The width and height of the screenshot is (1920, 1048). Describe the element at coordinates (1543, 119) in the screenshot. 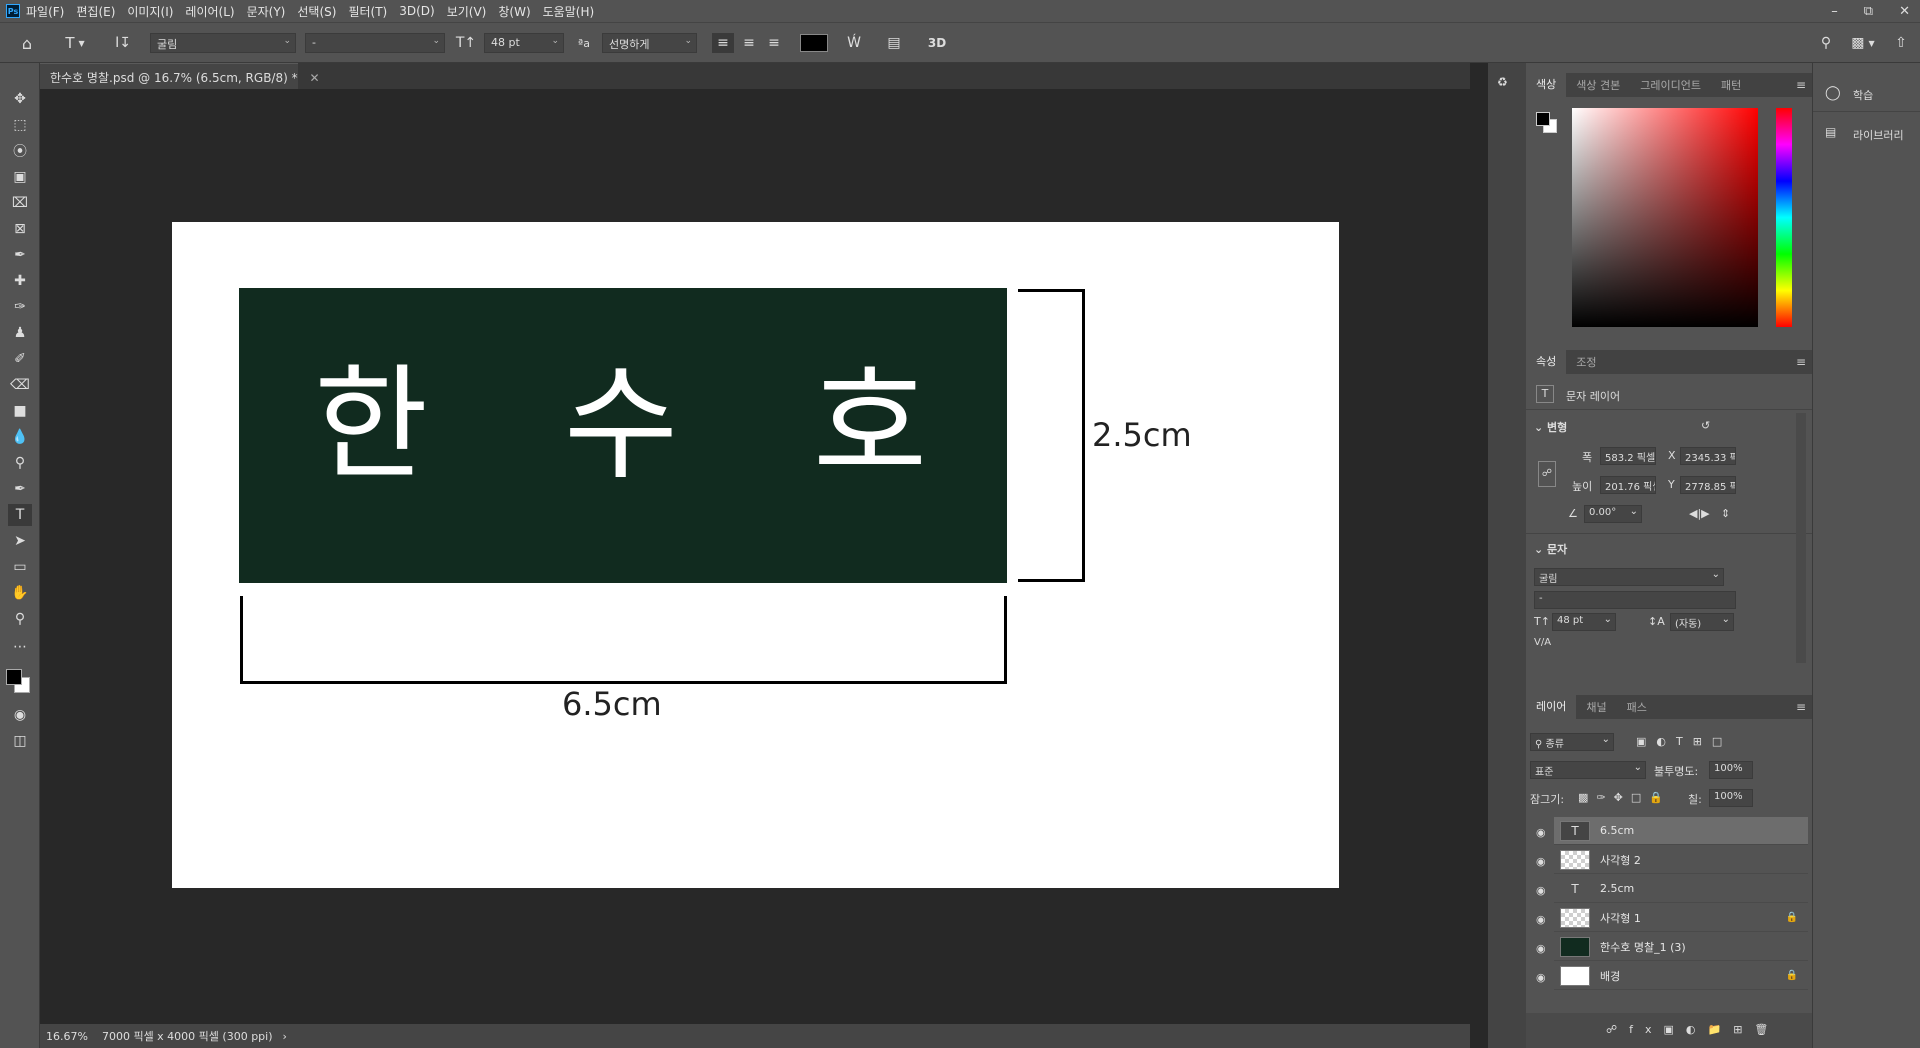

I see `panel-foreground-swatch` at that location.